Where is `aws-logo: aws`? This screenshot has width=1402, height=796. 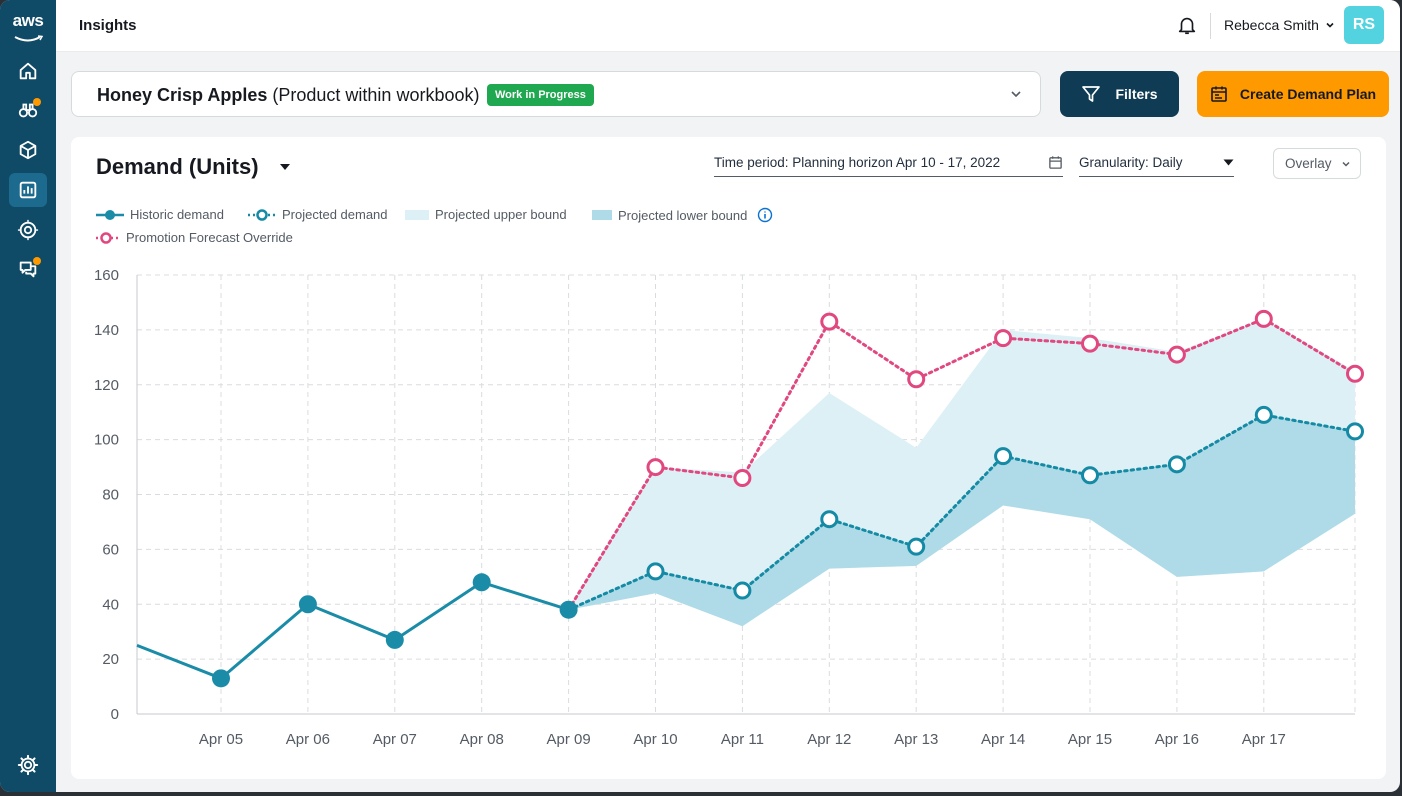 aws-logo: aws is located at coordinates (28, 27).